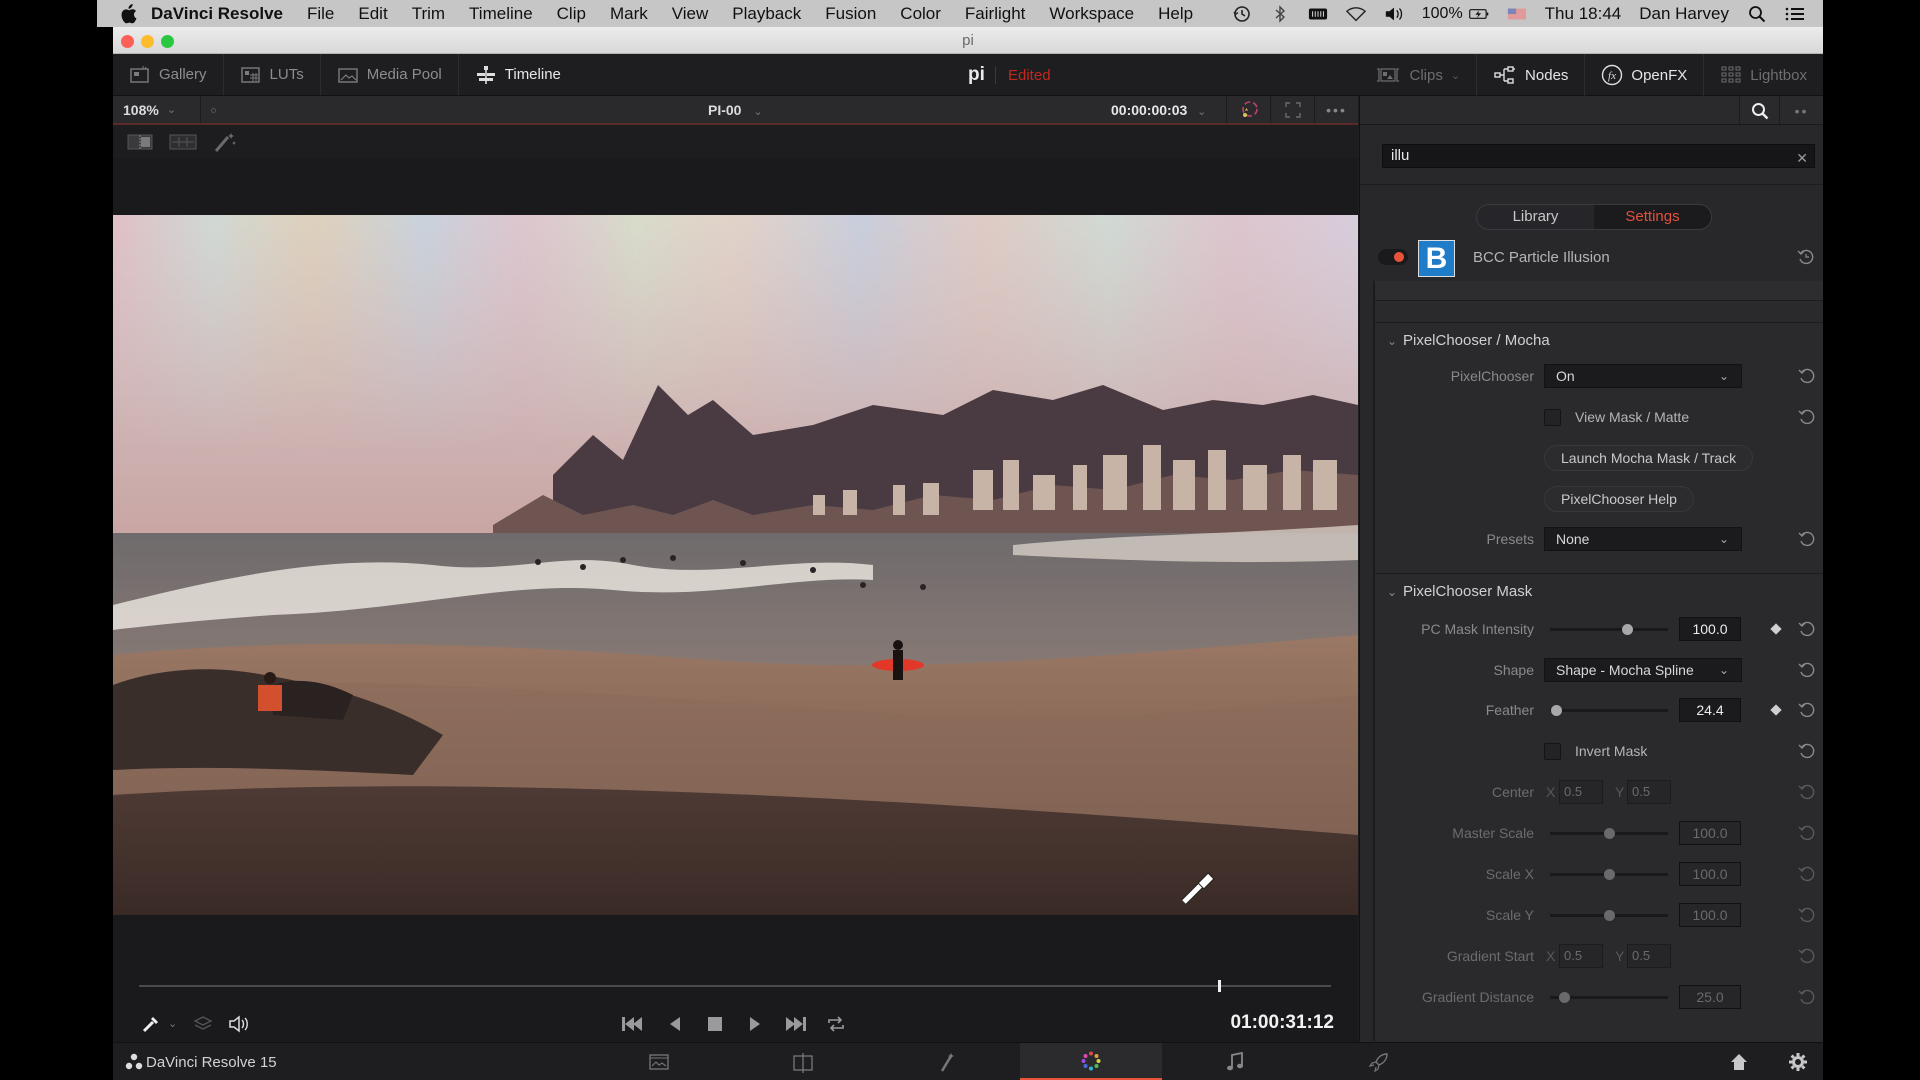 This screenshot has width=1920, height=1080. Describe the element at coordinates (518, 74) in the screenshot. I see `timeline-button: Timeline` at that location.